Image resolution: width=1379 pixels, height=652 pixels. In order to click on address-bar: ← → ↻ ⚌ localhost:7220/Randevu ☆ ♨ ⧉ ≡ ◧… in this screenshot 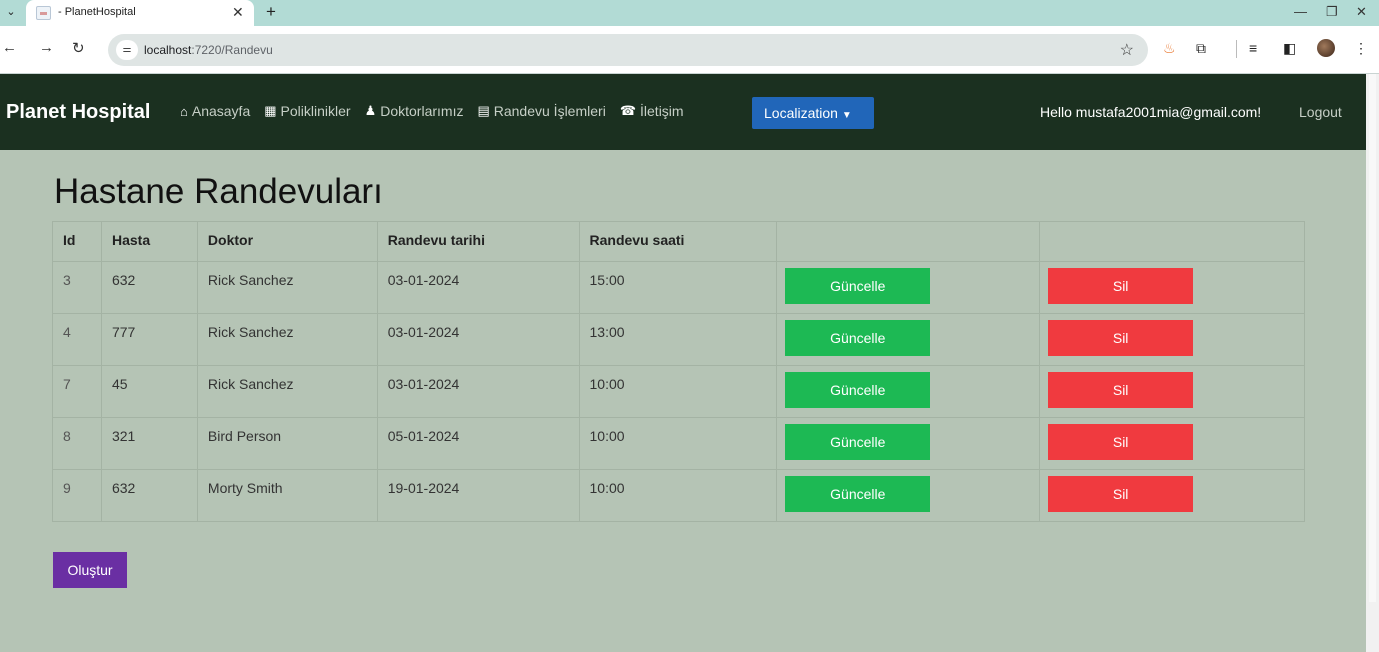, I will do `click(689, 50)`.